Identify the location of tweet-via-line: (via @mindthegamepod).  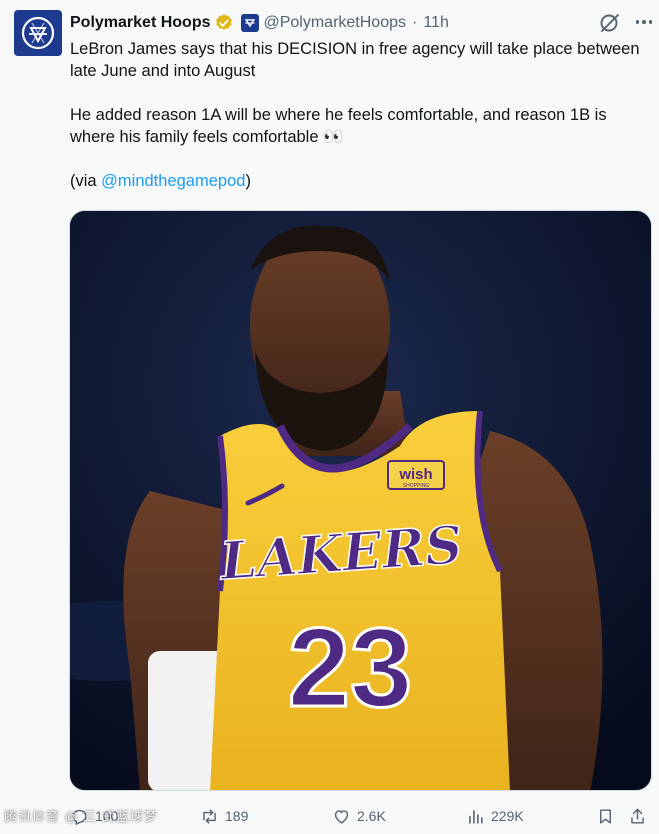
(357, 181).